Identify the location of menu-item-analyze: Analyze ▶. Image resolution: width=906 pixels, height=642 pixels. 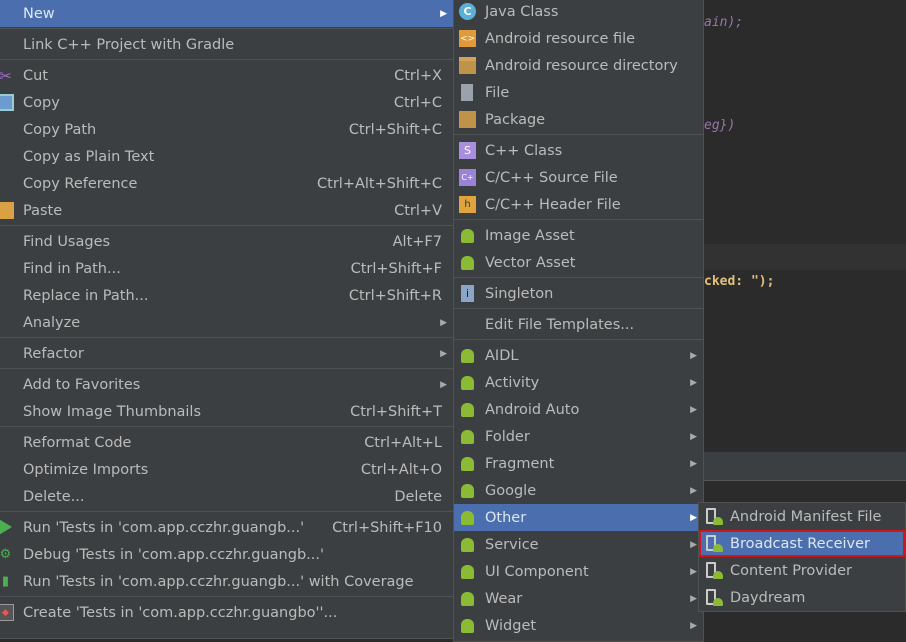
(226, 322).